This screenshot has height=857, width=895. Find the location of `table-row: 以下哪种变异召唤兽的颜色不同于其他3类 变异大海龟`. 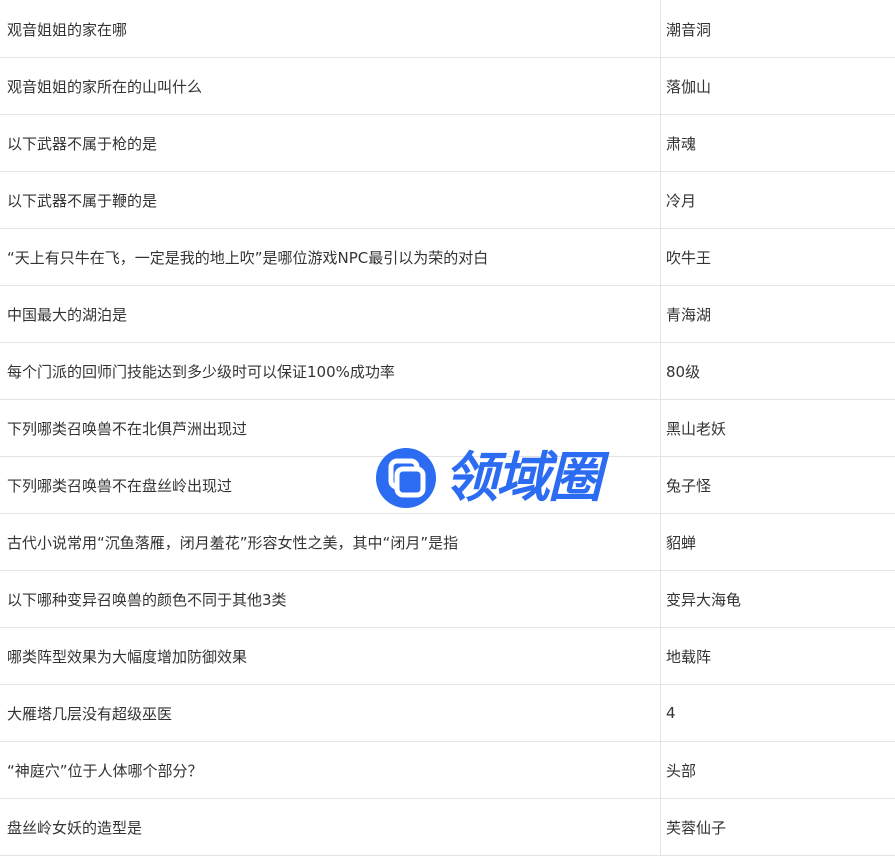

table-row: 以下哪种变异召唤兽的颜色不同于其他3类 变异大海龟 is located at coordinates (447, 599).